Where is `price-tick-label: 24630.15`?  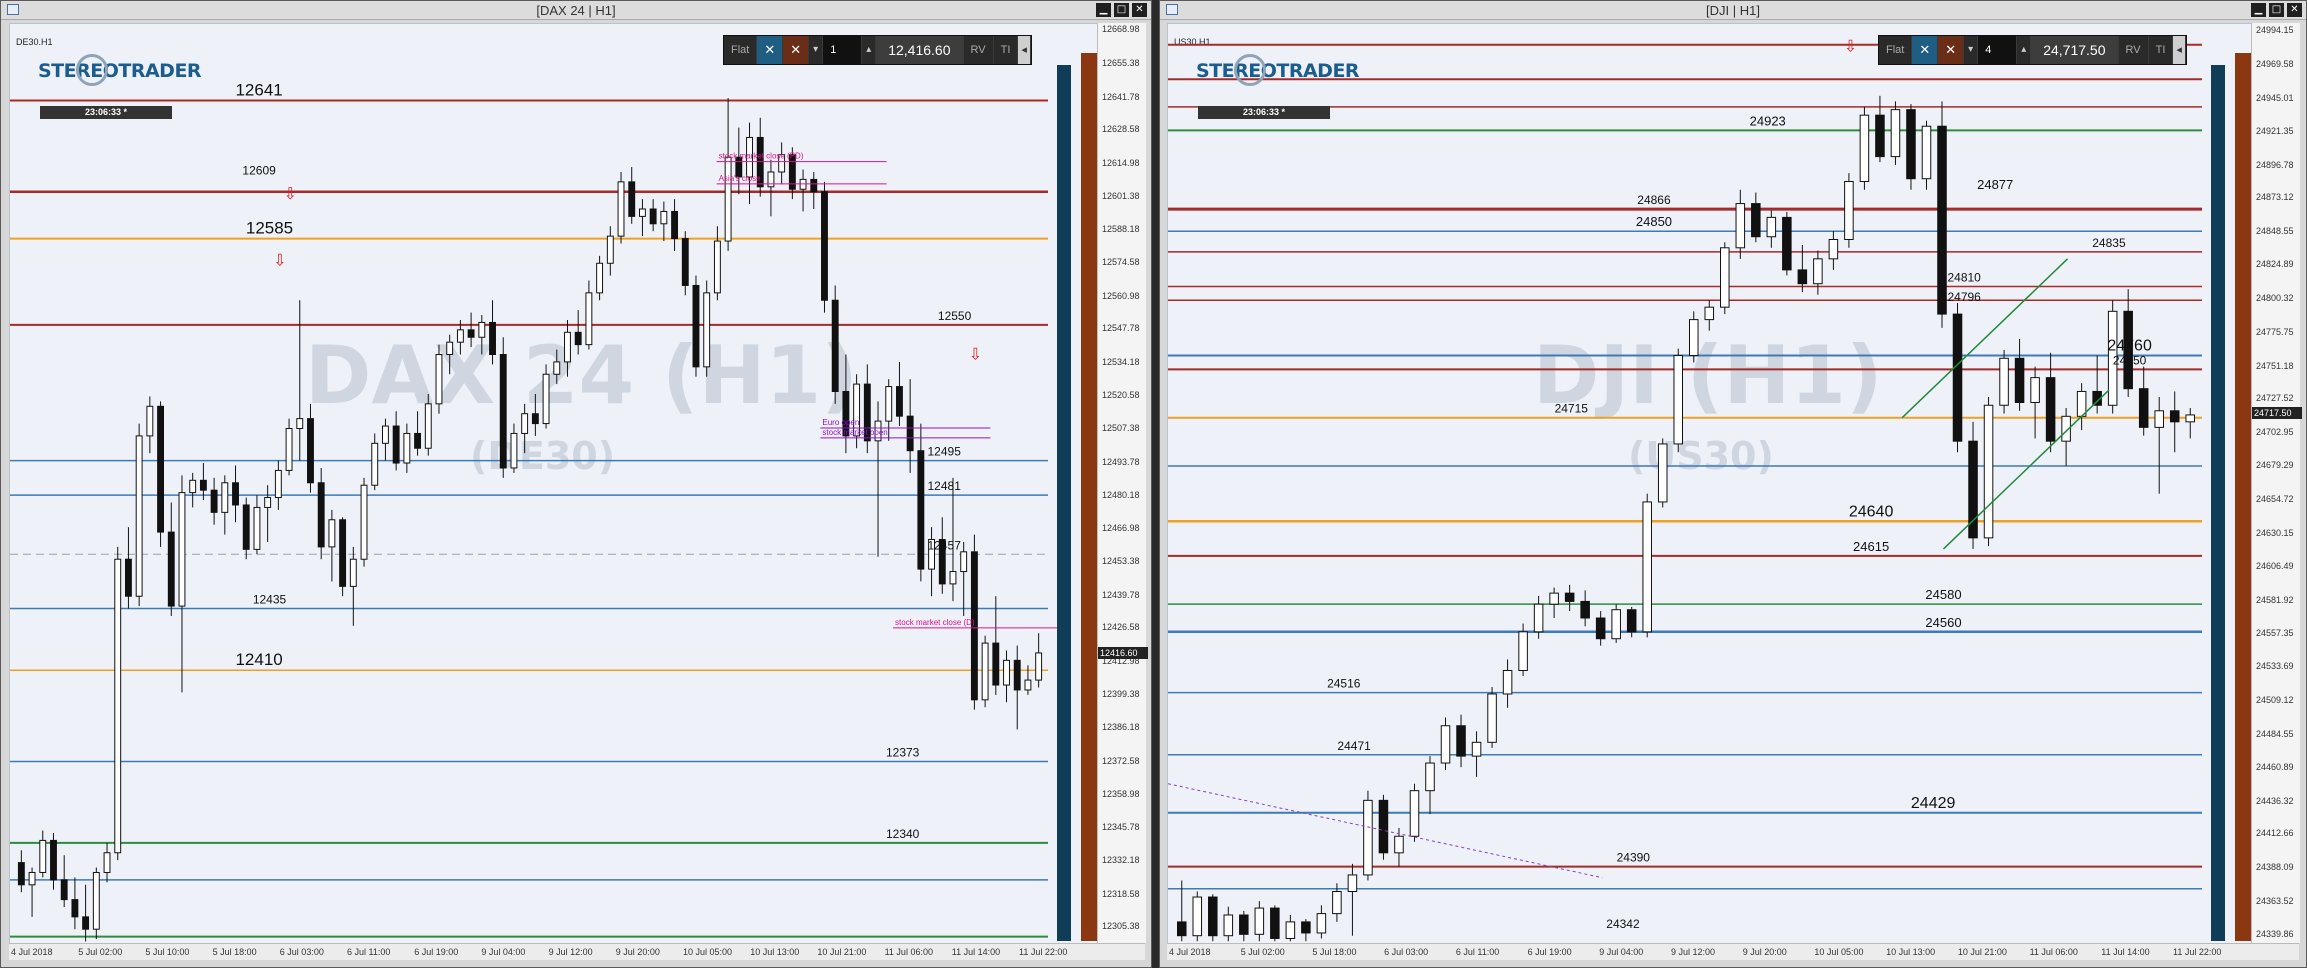
price-tick-label: 24630.15 is located at coordinates (2275, 532).